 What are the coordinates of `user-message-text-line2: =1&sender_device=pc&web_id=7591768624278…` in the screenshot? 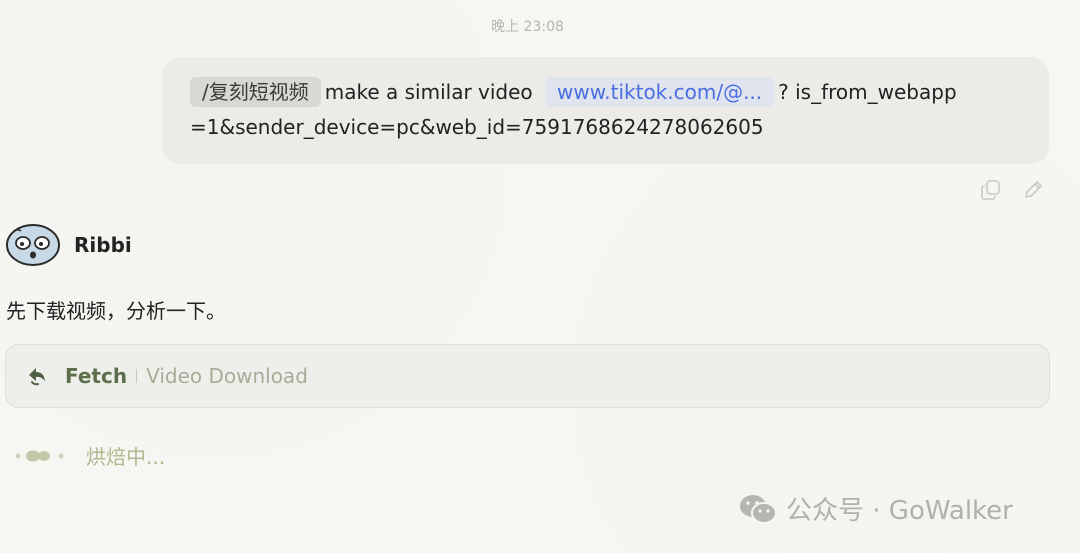 It's located at (477, 127).